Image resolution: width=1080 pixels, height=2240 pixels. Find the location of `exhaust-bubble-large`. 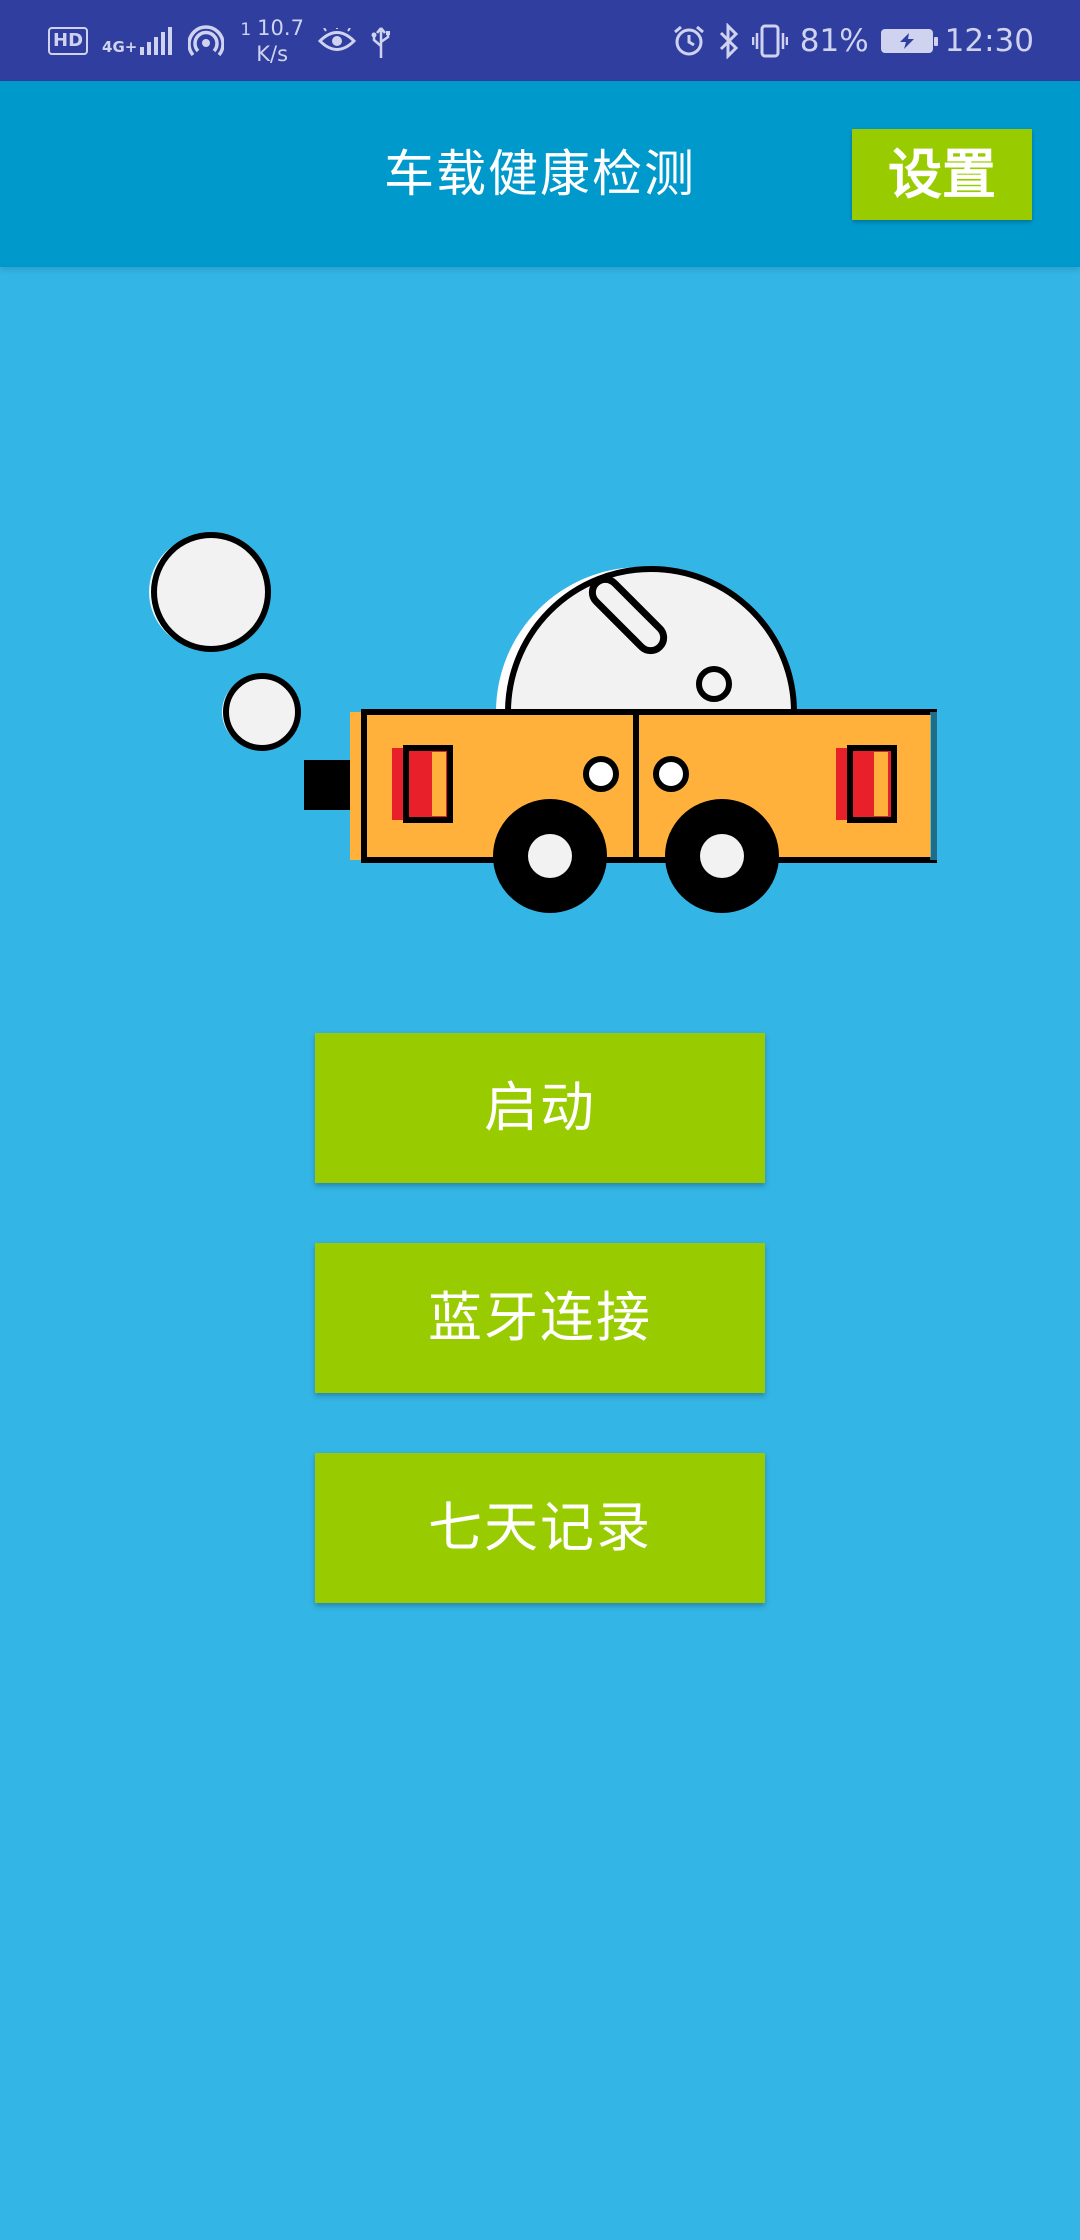

exhaust-bubble-large is located at coordinates (210, 592).